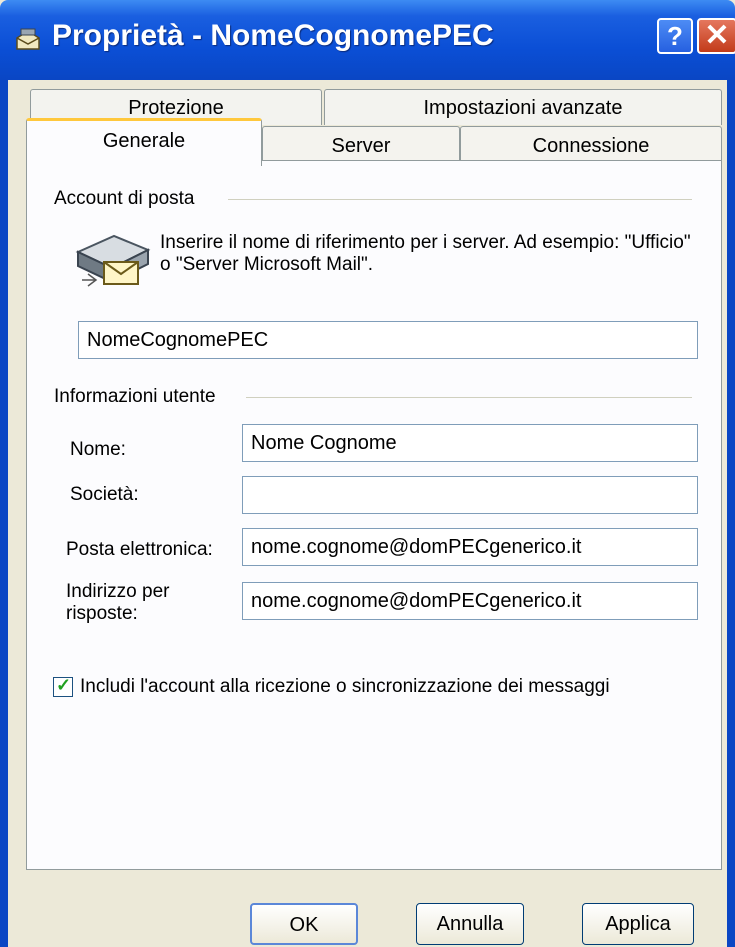 This screenshot has height=947, width=735. I want to click on account-name-input: NomeCognomePEC, so click(388, 340).